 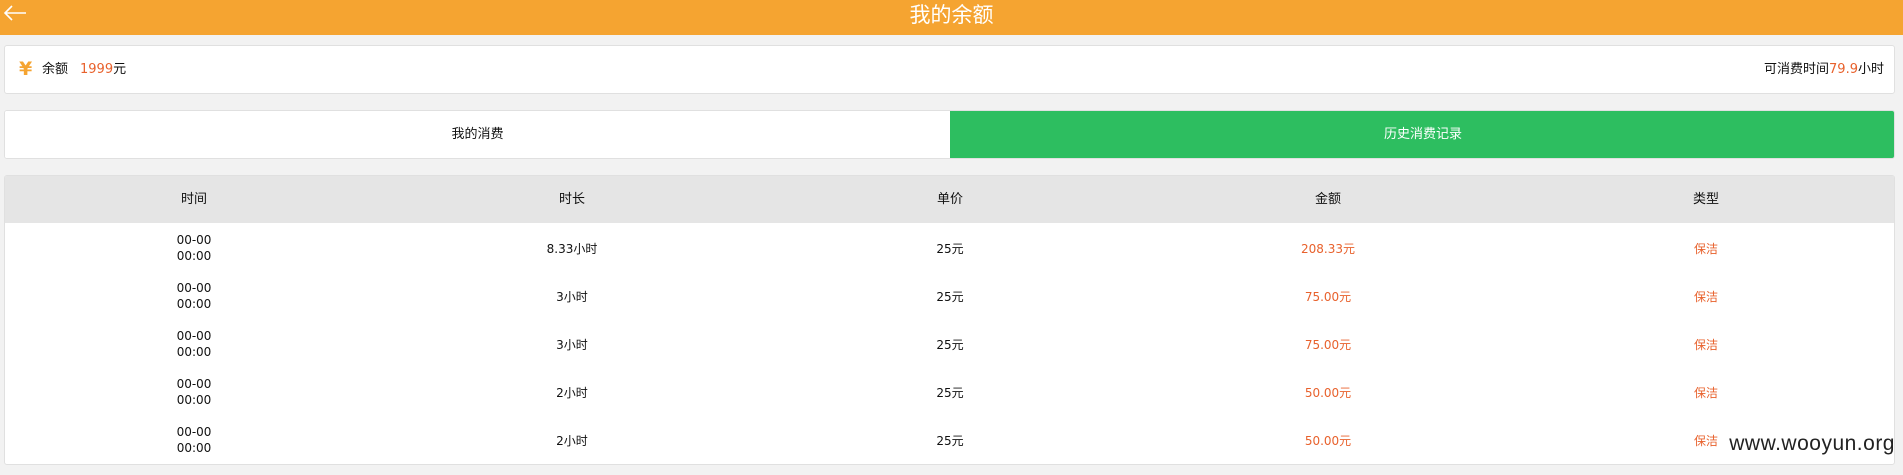 I want to click on balance-amount: 1999, so click(x=97, y=69).